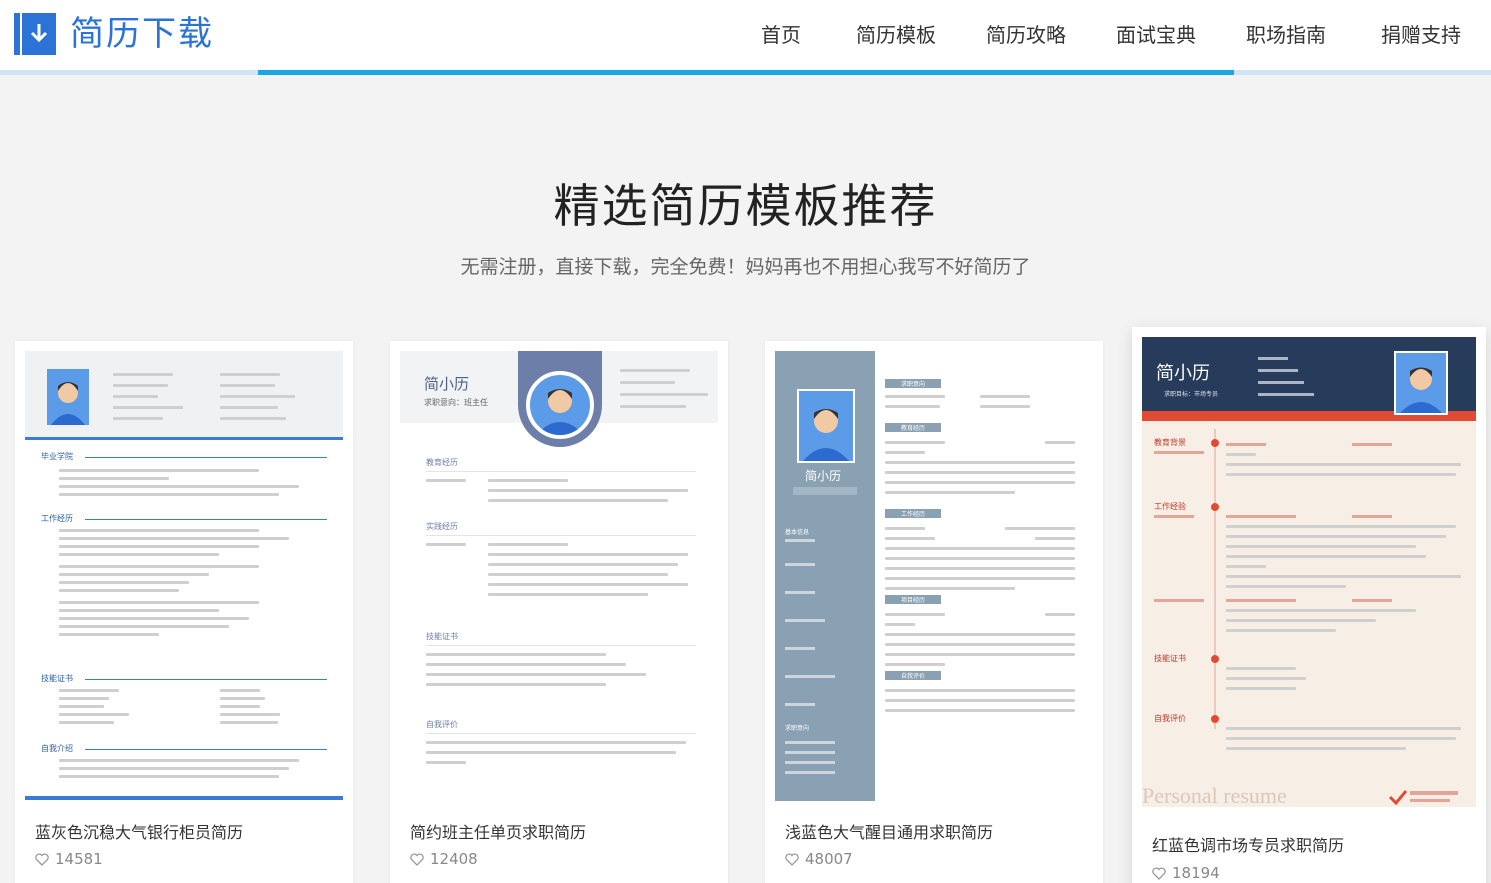 The height and width of the screenshot is (883, 1491). I want to click on nav-underline, so click(745, 72).